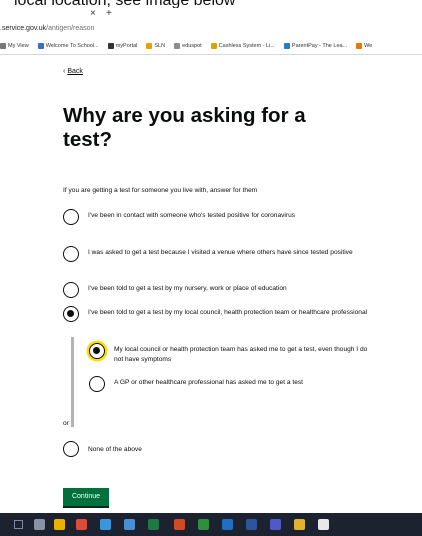 This screenshot has width=422, height=536. I want to click on bookmark-label: myPortal, so click(126, 46).